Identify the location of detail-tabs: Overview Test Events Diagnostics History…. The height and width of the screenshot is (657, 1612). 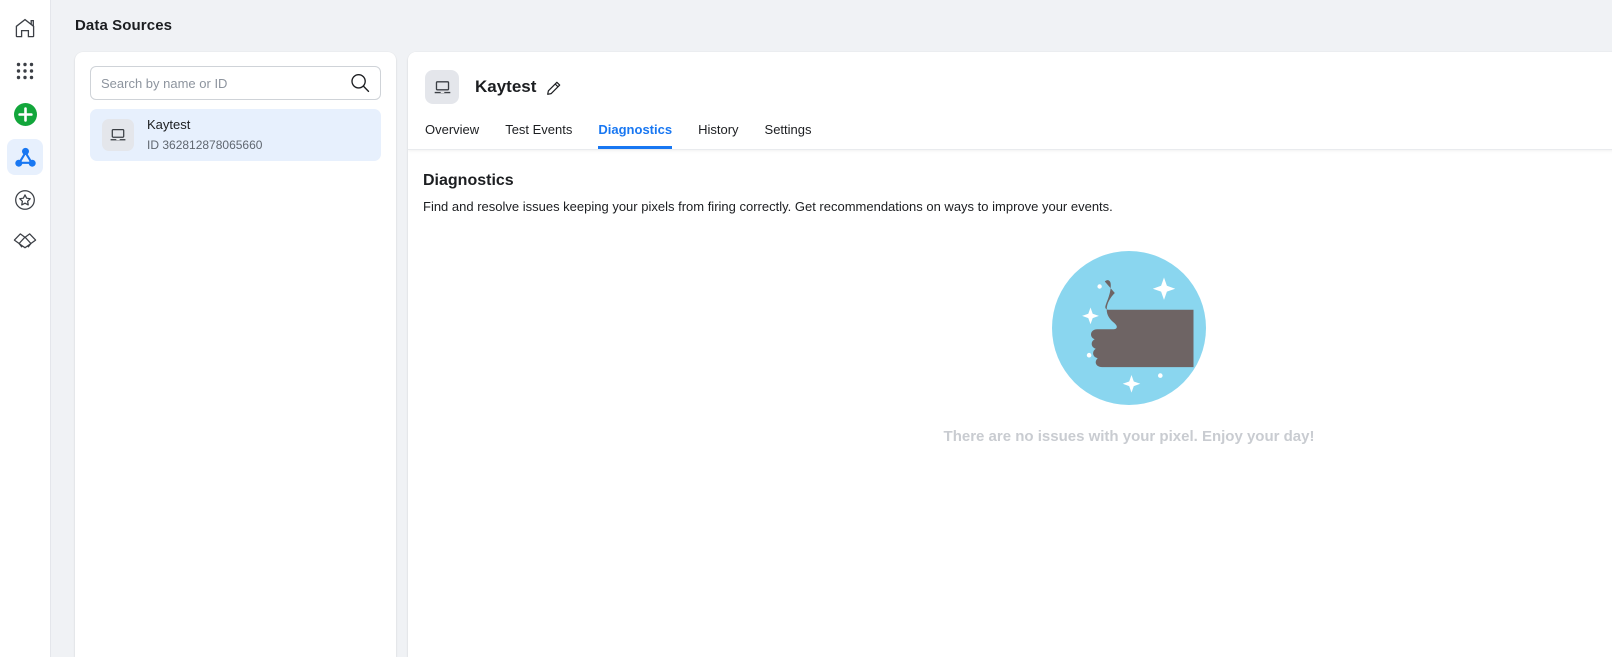
(1018, 133).